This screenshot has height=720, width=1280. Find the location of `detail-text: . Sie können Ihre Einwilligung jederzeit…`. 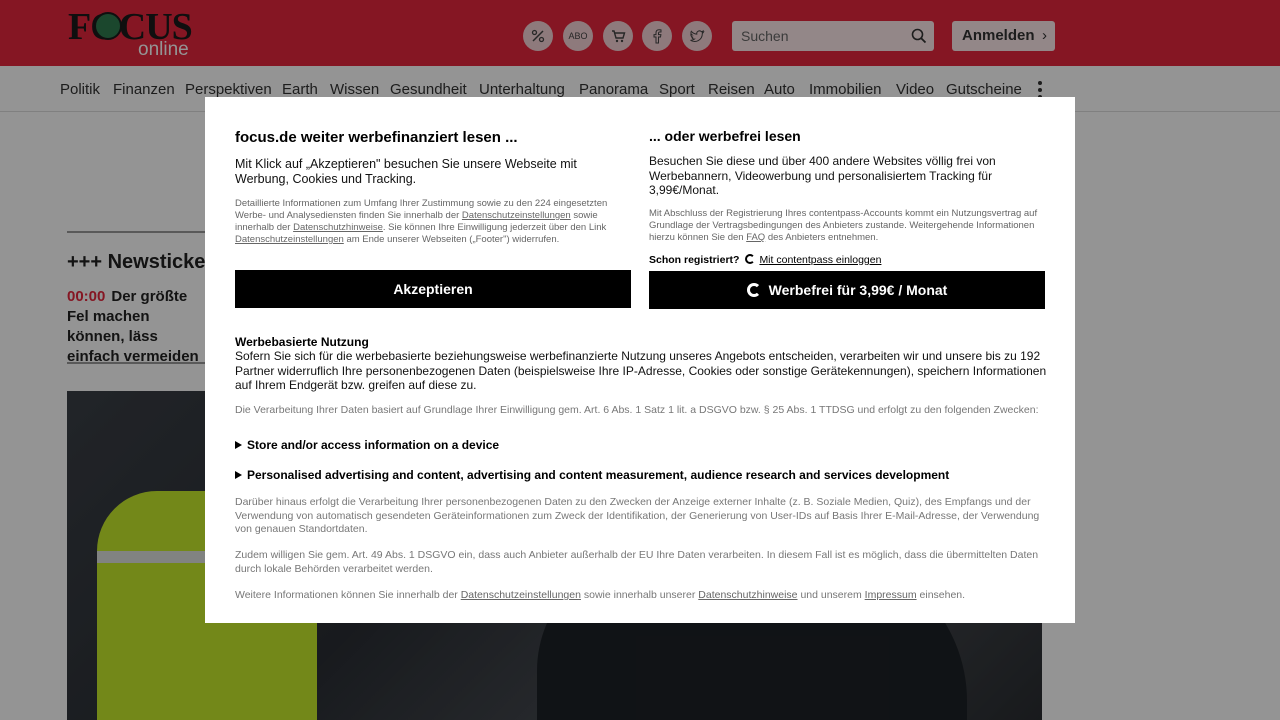

detail-text: . Sie können Ihre Einwilligung jederzeit… is located at coordinates (494, 227).